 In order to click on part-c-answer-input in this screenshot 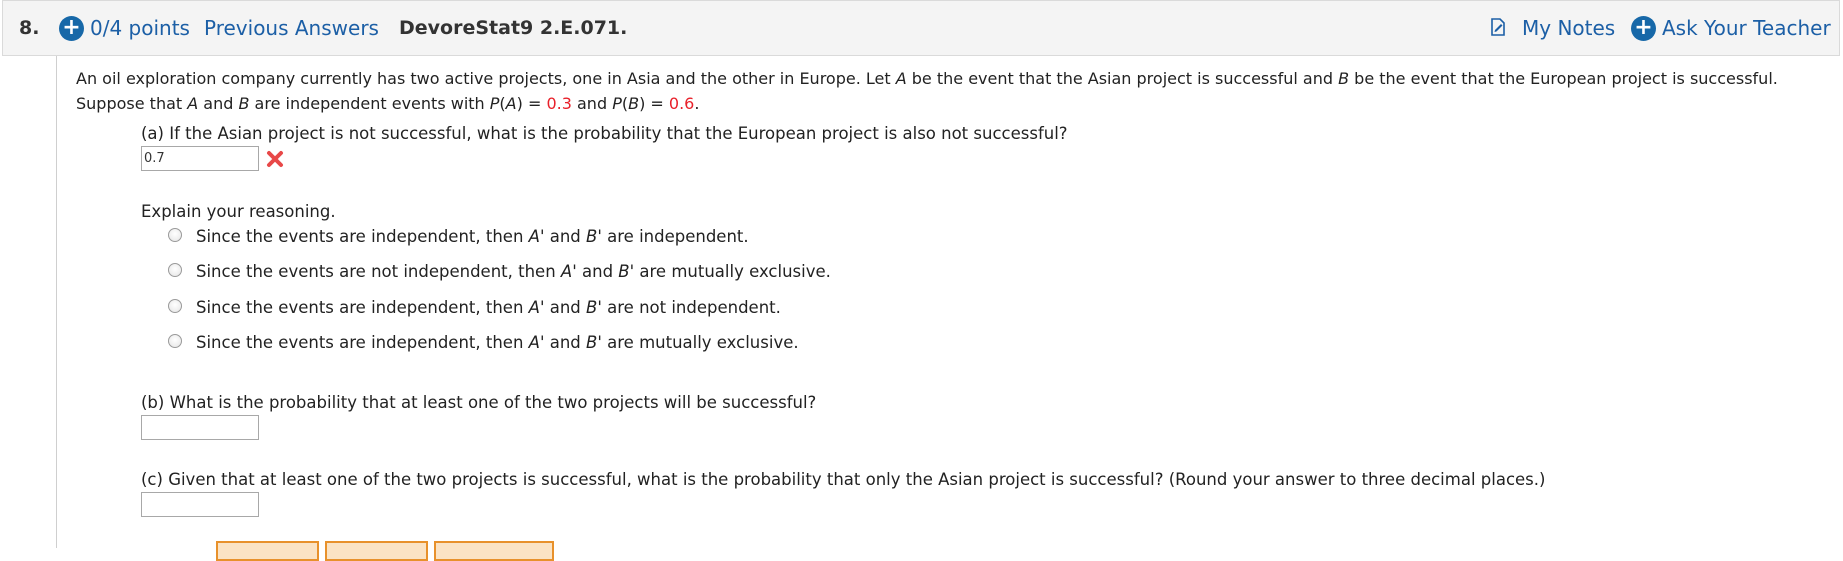, I will do `click(200, 504)`.